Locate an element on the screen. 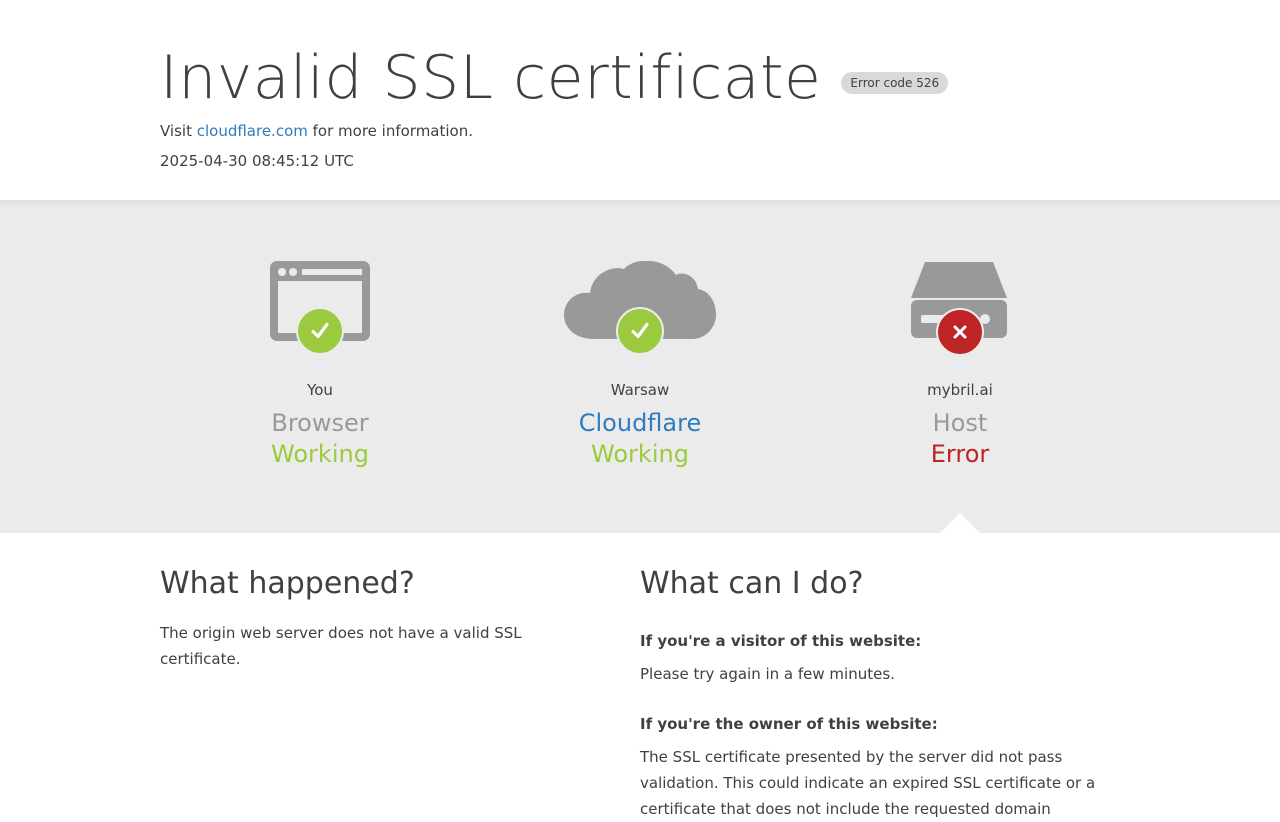  timestamp: 2025-04-30 08:45:12 UTC is located at coordinates (257, 161).